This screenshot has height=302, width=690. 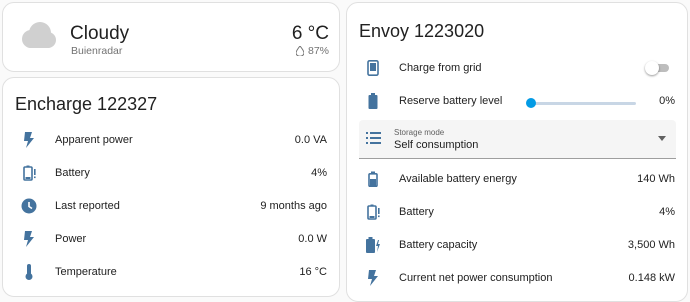 What do you see at coordinates (310, 139) in the screenshot?
I see `entity-value: 0.0 VA` at bounding box center [310, 139].